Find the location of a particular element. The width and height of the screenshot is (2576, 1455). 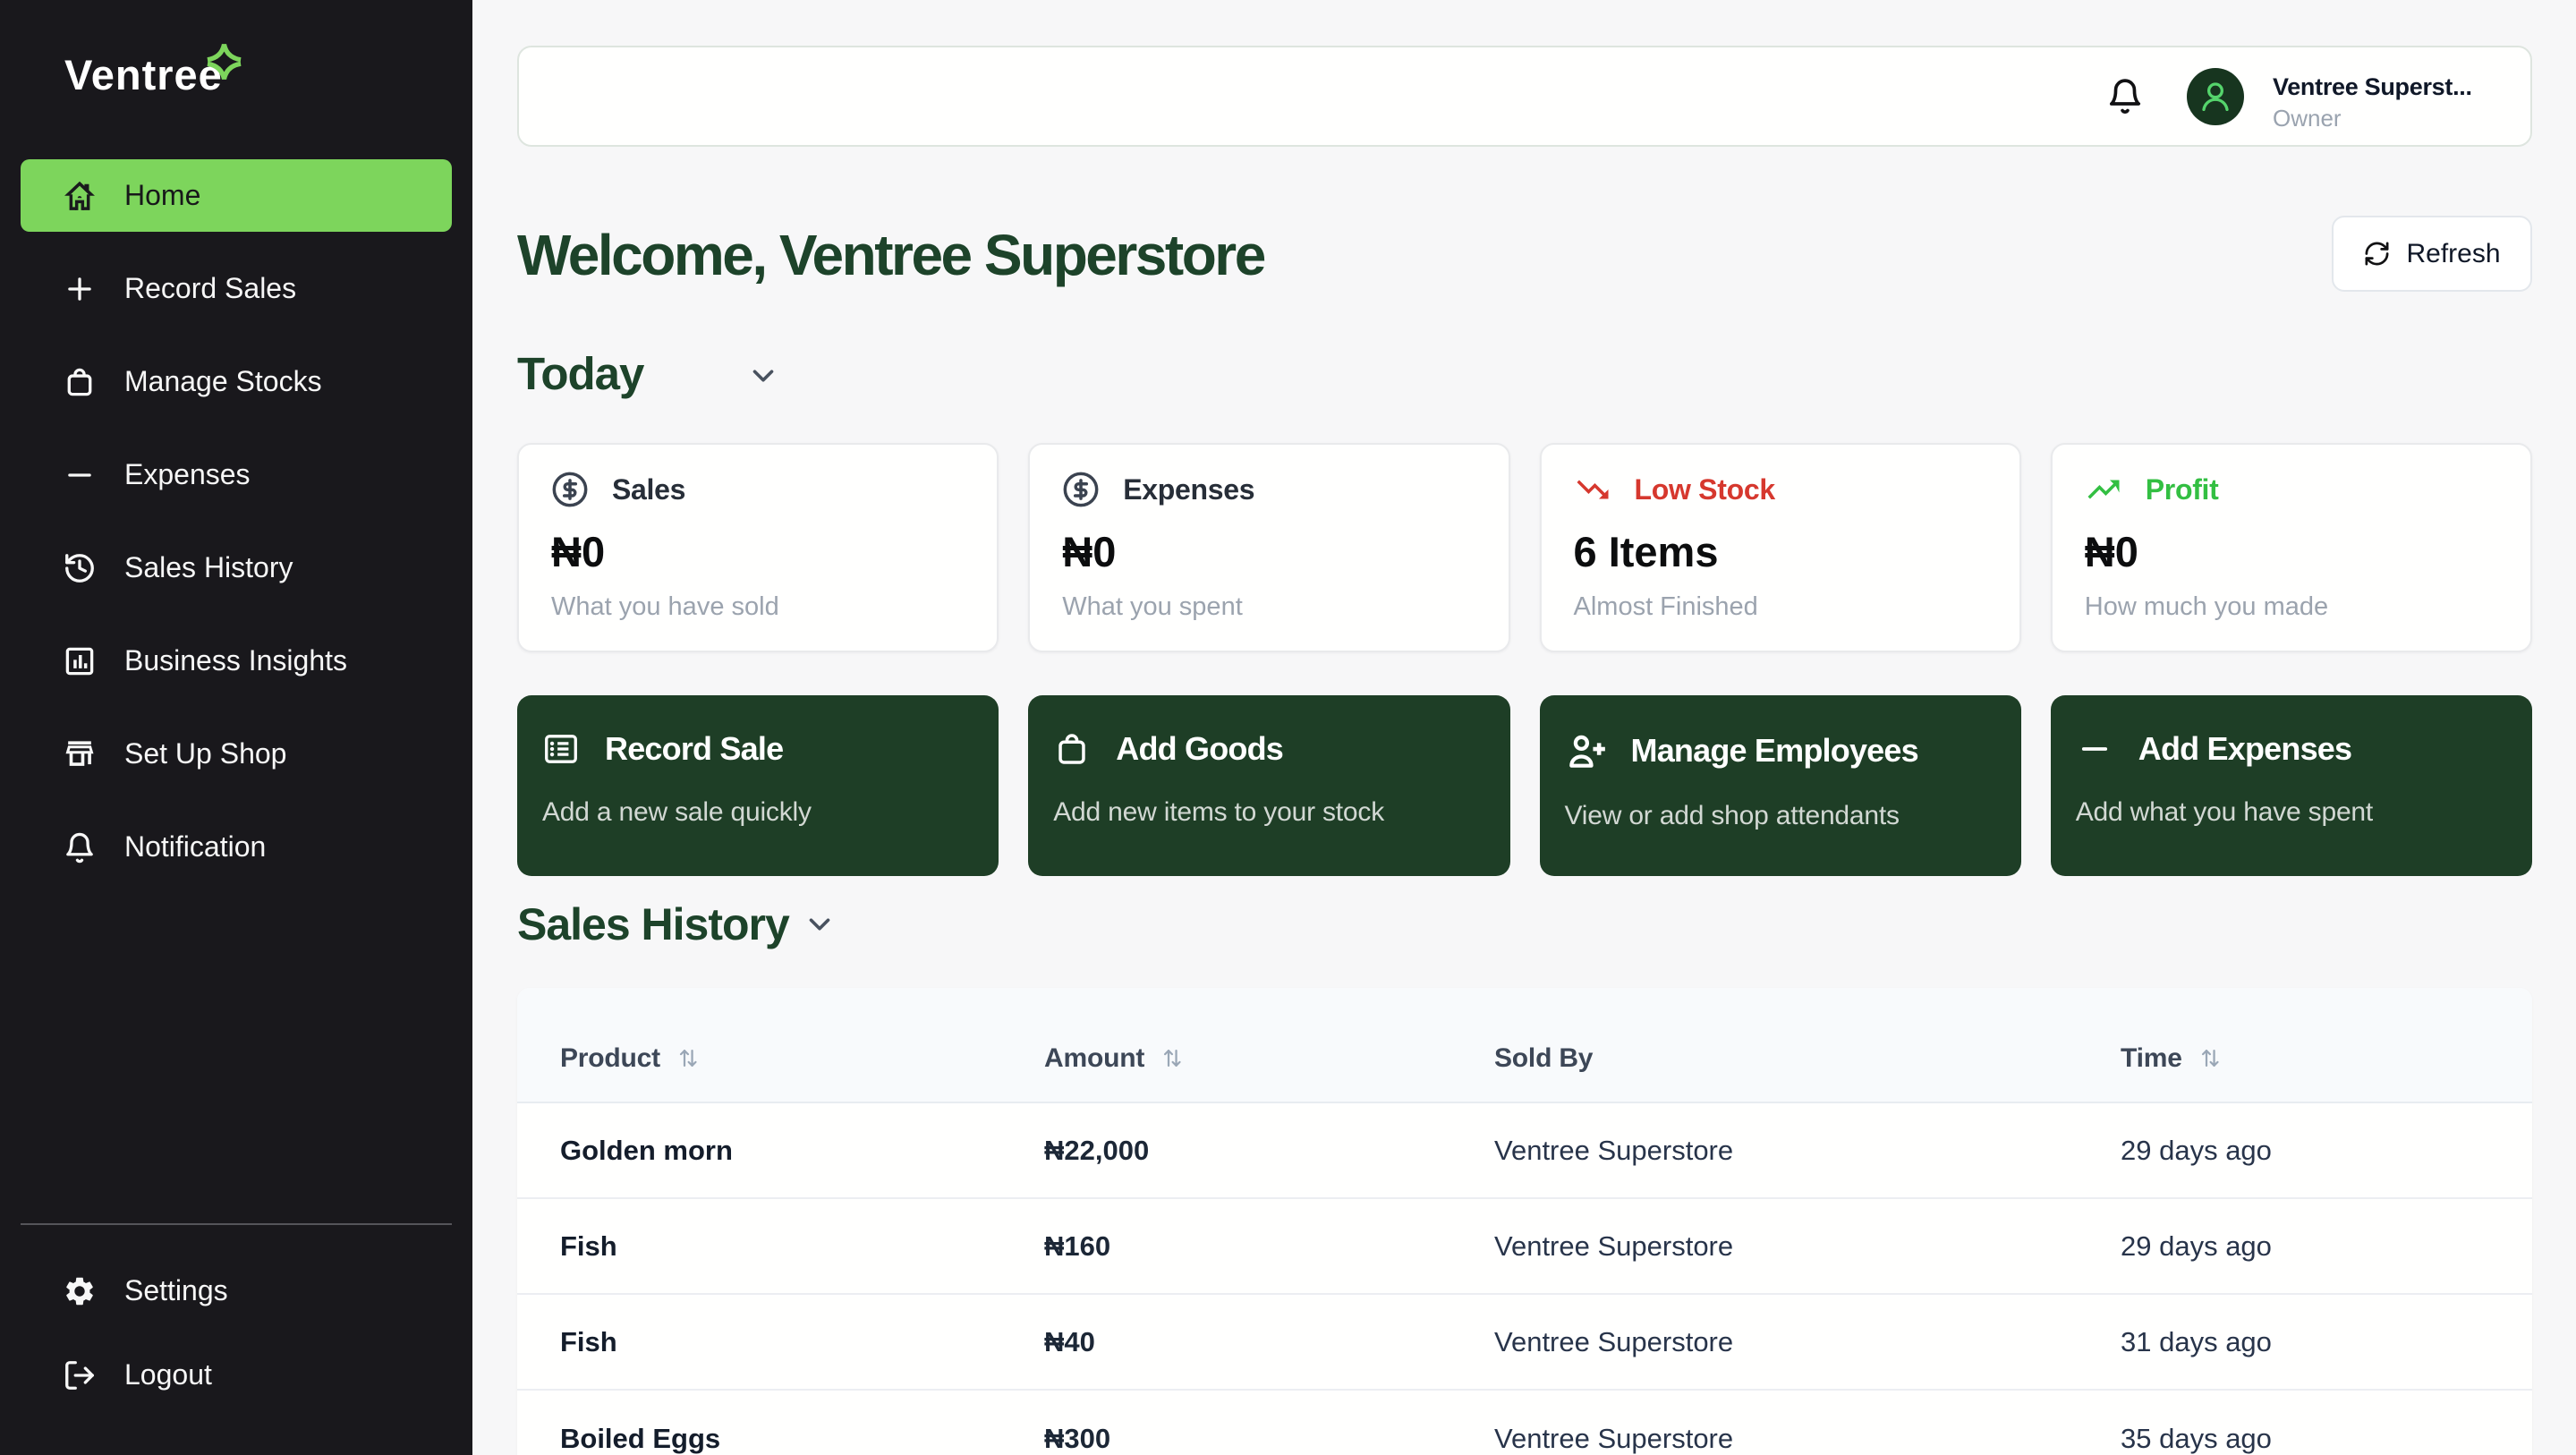

table-row: Fish ₦40 Ventree Superstore 31 days ago is located at coordinates (1524, 1343).